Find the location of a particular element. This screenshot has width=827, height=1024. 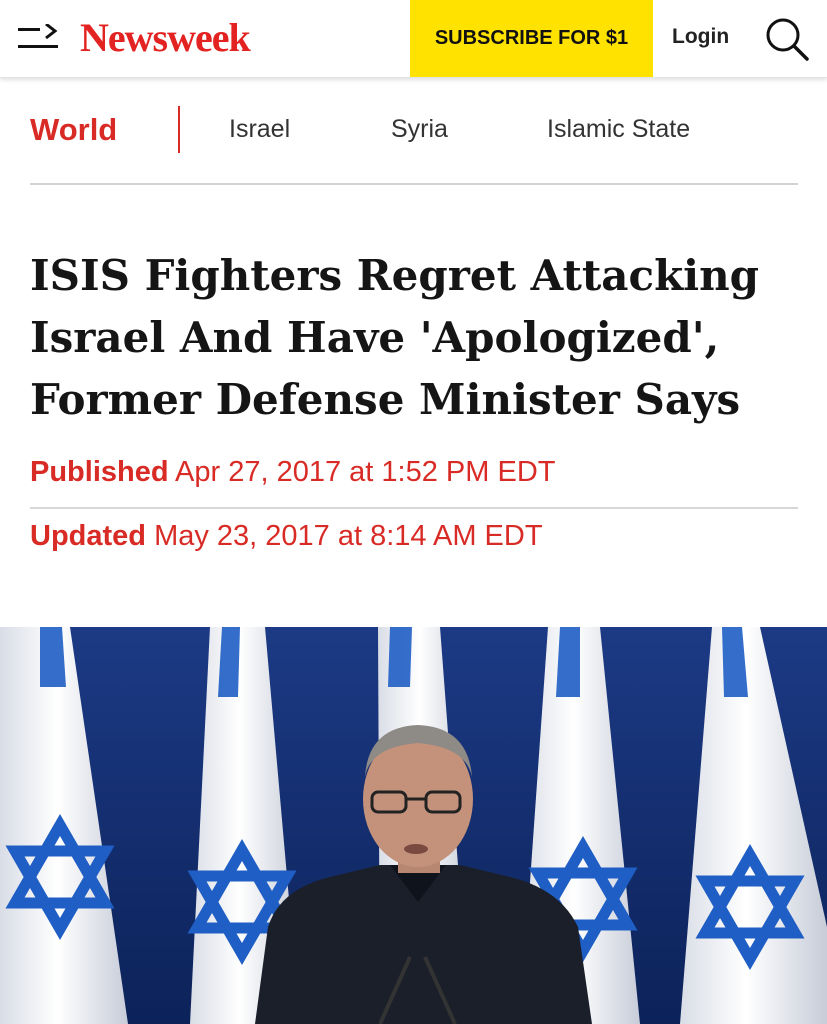

search-icon is located at coordinates (787, 39).